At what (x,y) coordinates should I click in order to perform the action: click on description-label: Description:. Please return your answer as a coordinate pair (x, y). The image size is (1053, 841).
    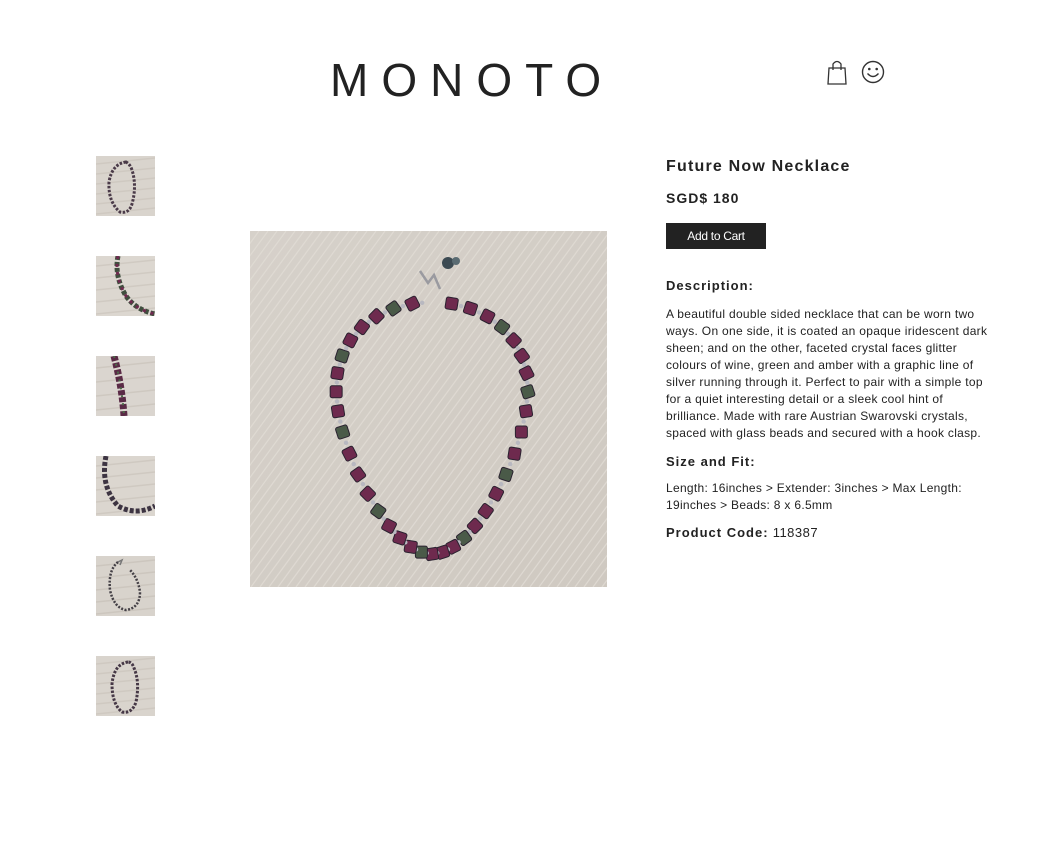
    Looking at the image, I should click on (710, 285).